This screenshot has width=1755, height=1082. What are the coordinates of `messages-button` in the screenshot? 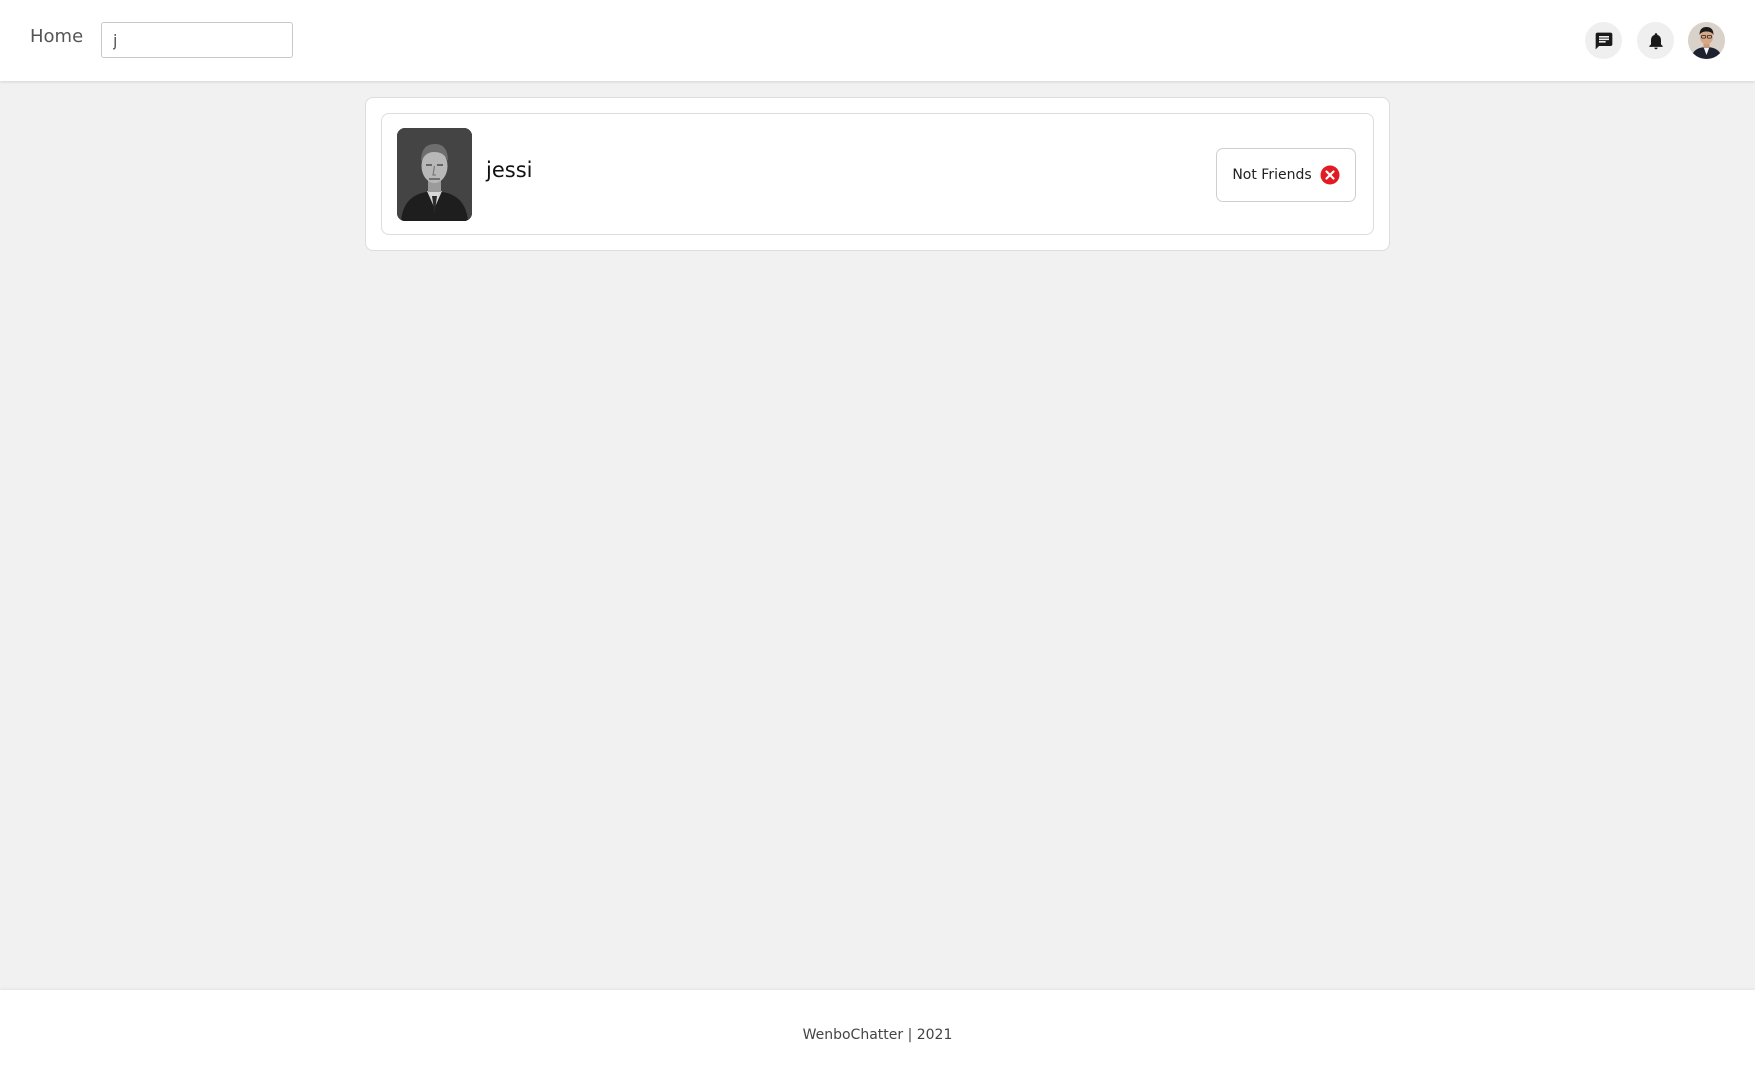 It's located at (1603, 40).